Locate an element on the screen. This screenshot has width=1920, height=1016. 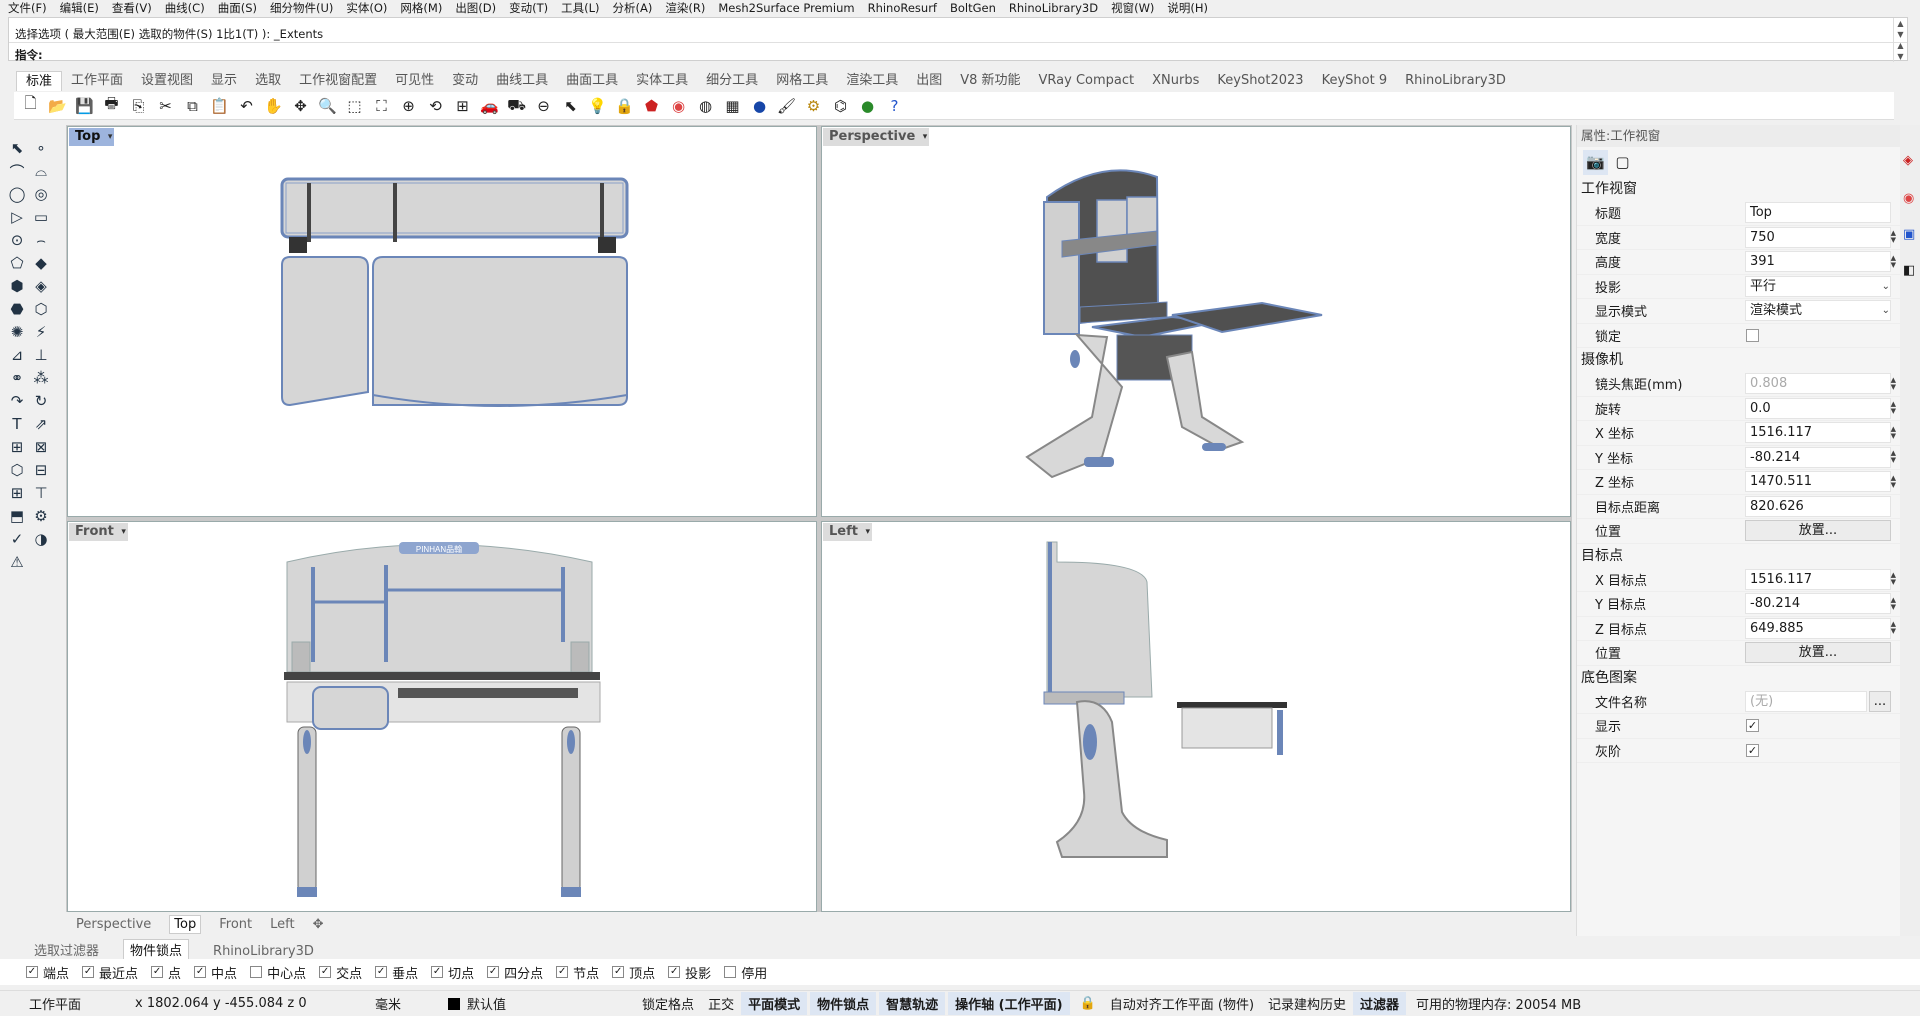
array-icon: ⁂ is located at coordinates (41, 378).